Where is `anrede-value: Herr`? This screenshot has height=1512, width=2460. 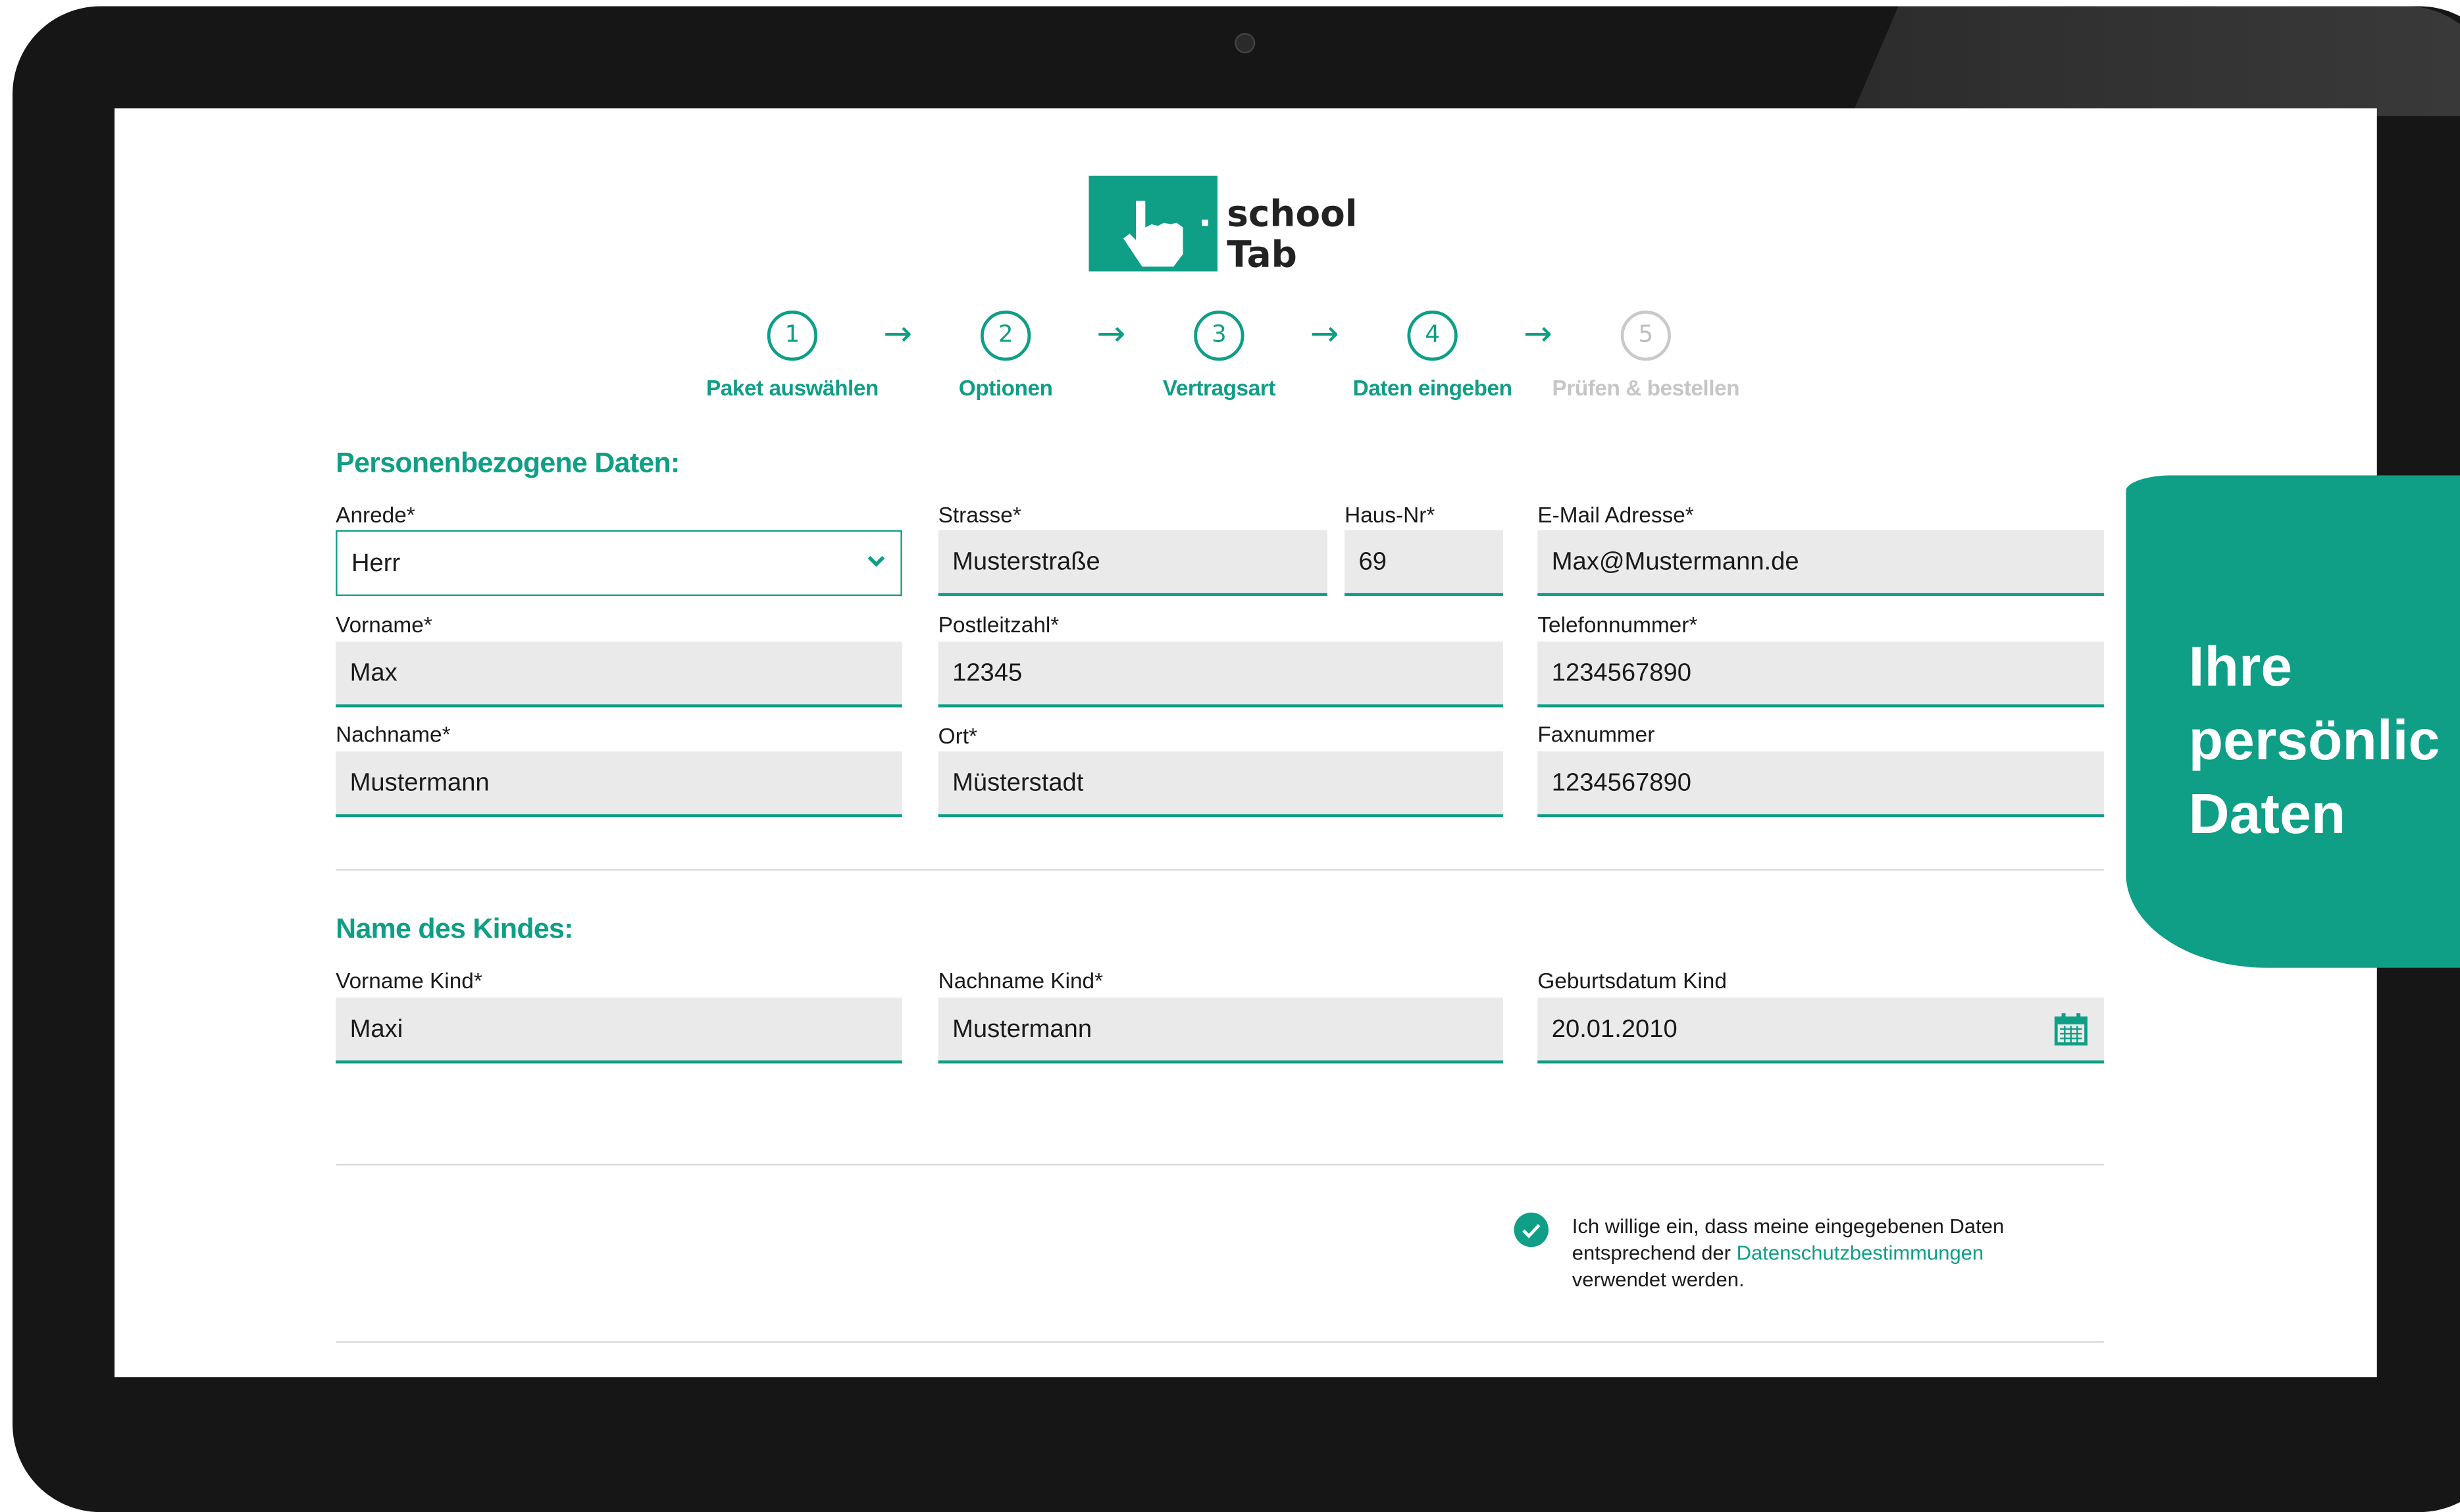
anrede-value: Herr is located at coordinates (376, 564).